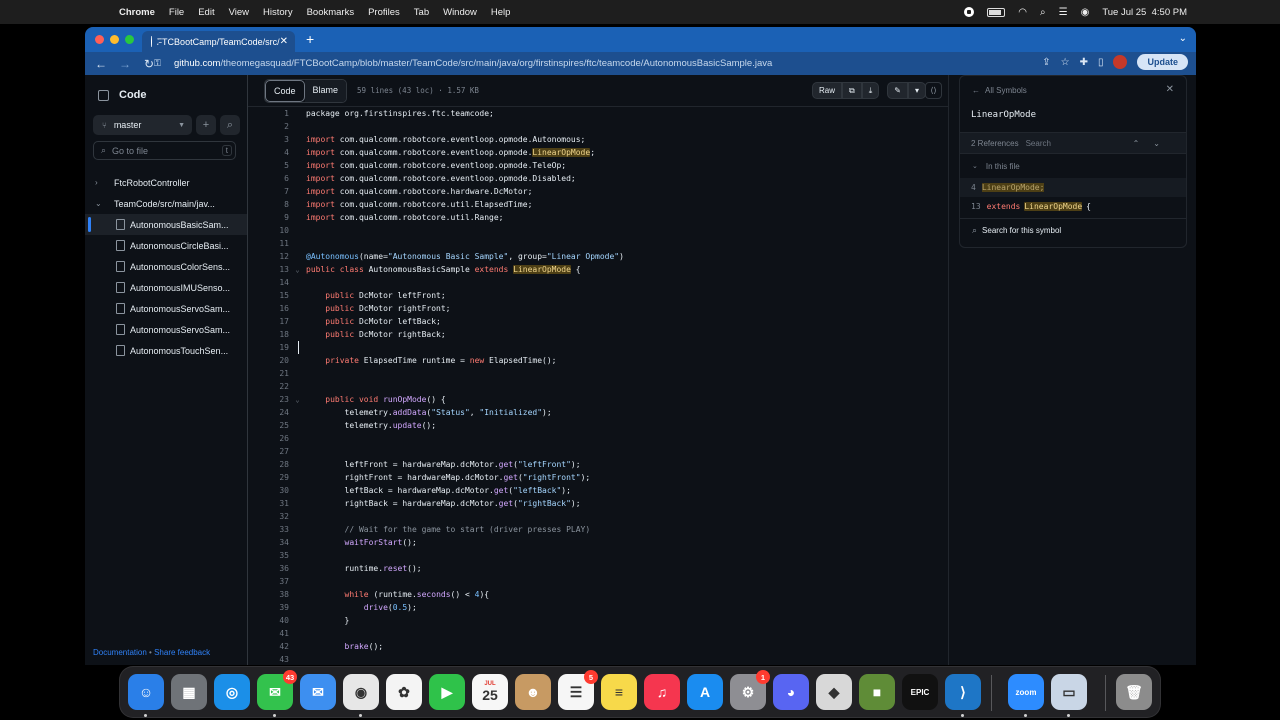 The image size is (1280, 720). What do you see at coordinates (578, 690) in the screenshot?
I see `dock-reminders-icon: ☰ 5` at bounding box center [578, 690].